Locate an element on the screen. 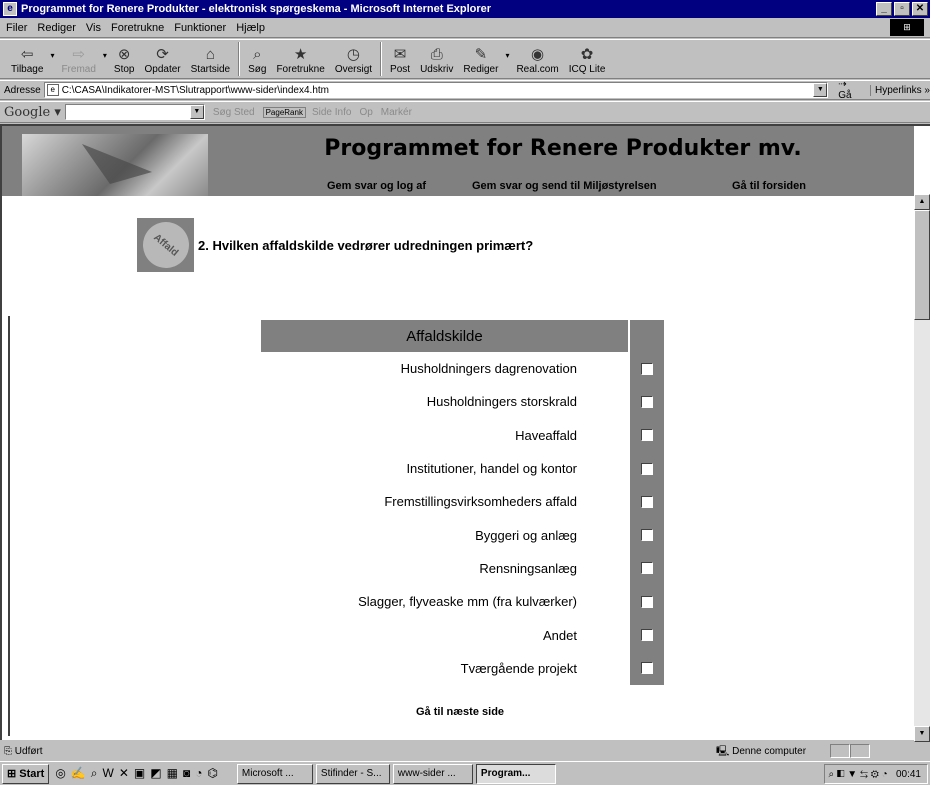 The image size is (930, 785). realcom-icon: ◉ is located at coordinates (538, 54).